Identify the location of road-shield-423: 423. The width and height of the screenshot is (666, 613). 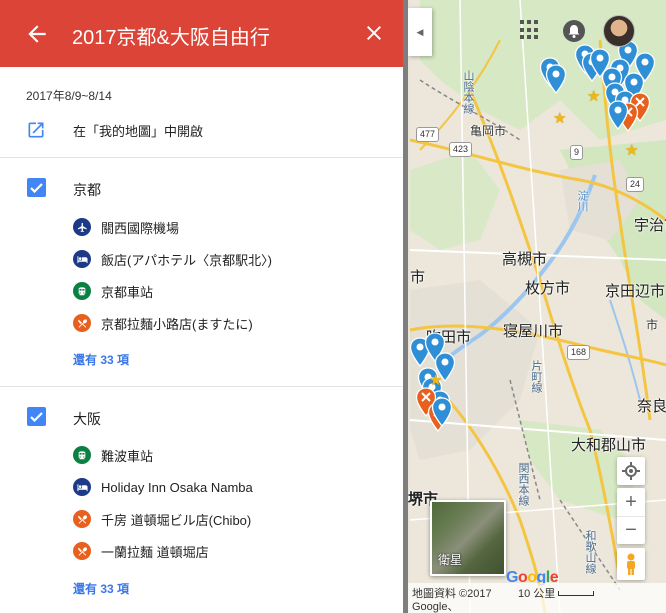
(461, 149).